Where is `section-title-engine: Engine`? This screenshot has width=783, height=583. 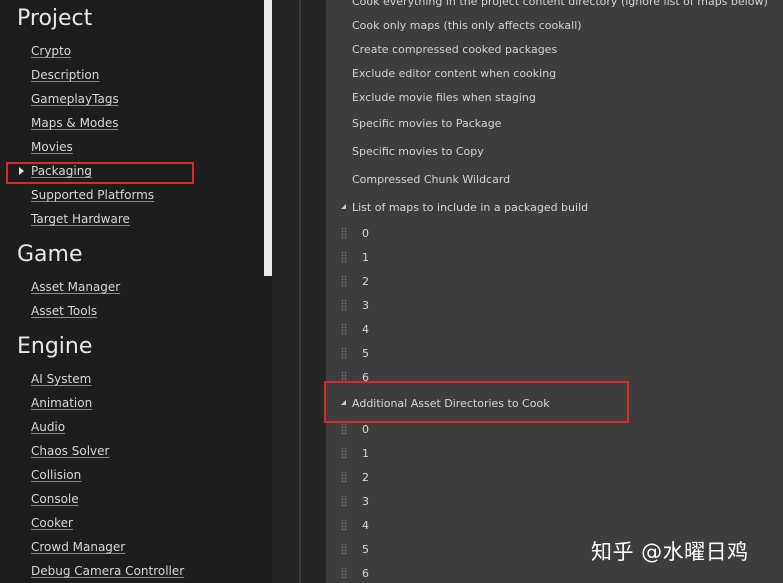 section-title-engine: Engine is located at coordinates (55, 346).